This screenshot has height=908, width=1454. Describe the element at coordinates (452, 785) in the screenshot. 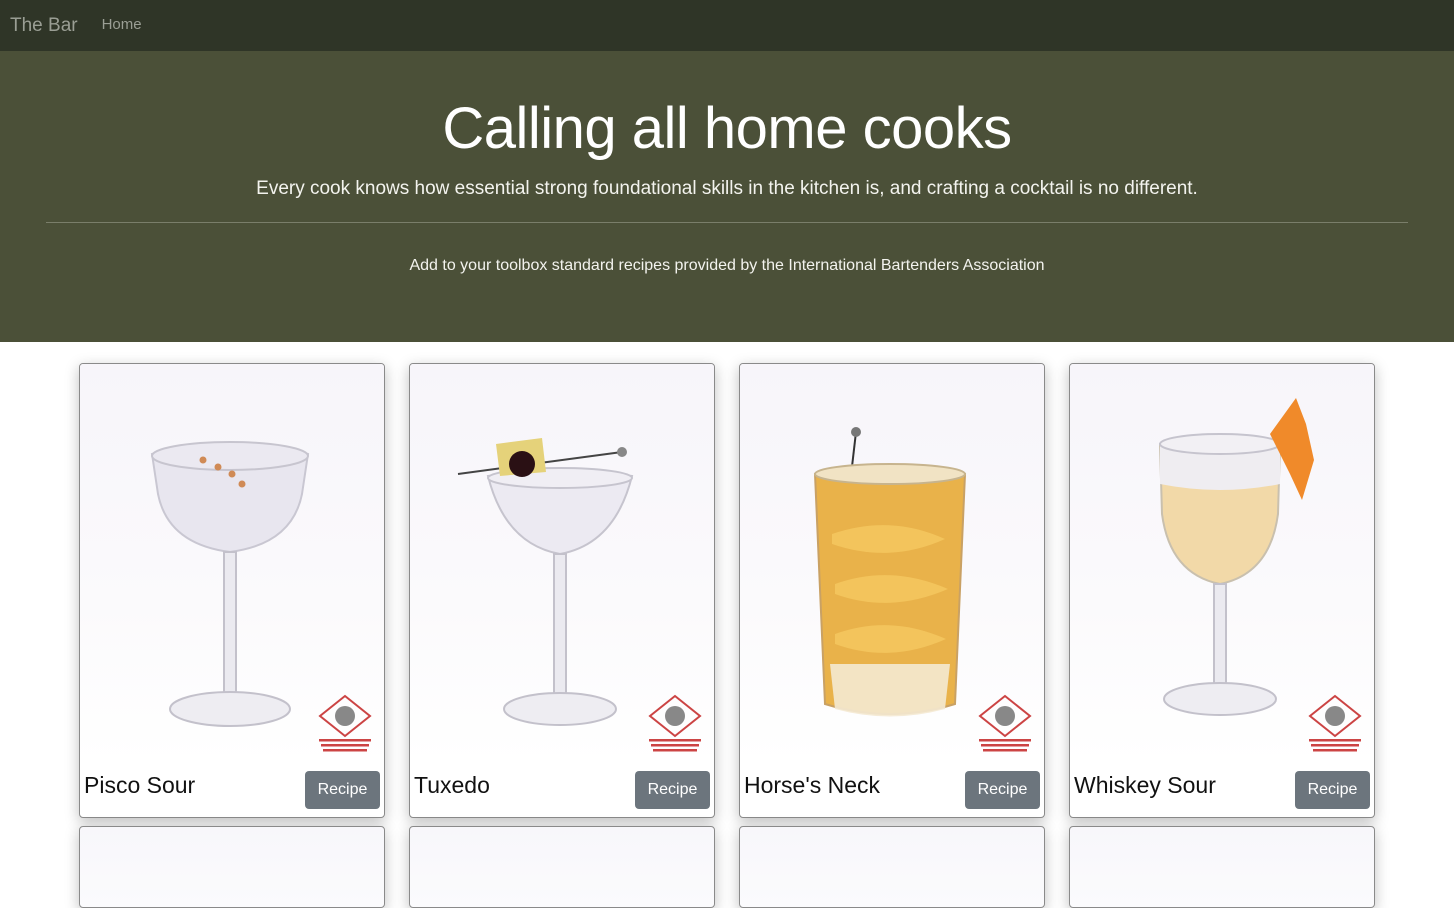

I see `cocktail-name: Tuxedo` at that location.